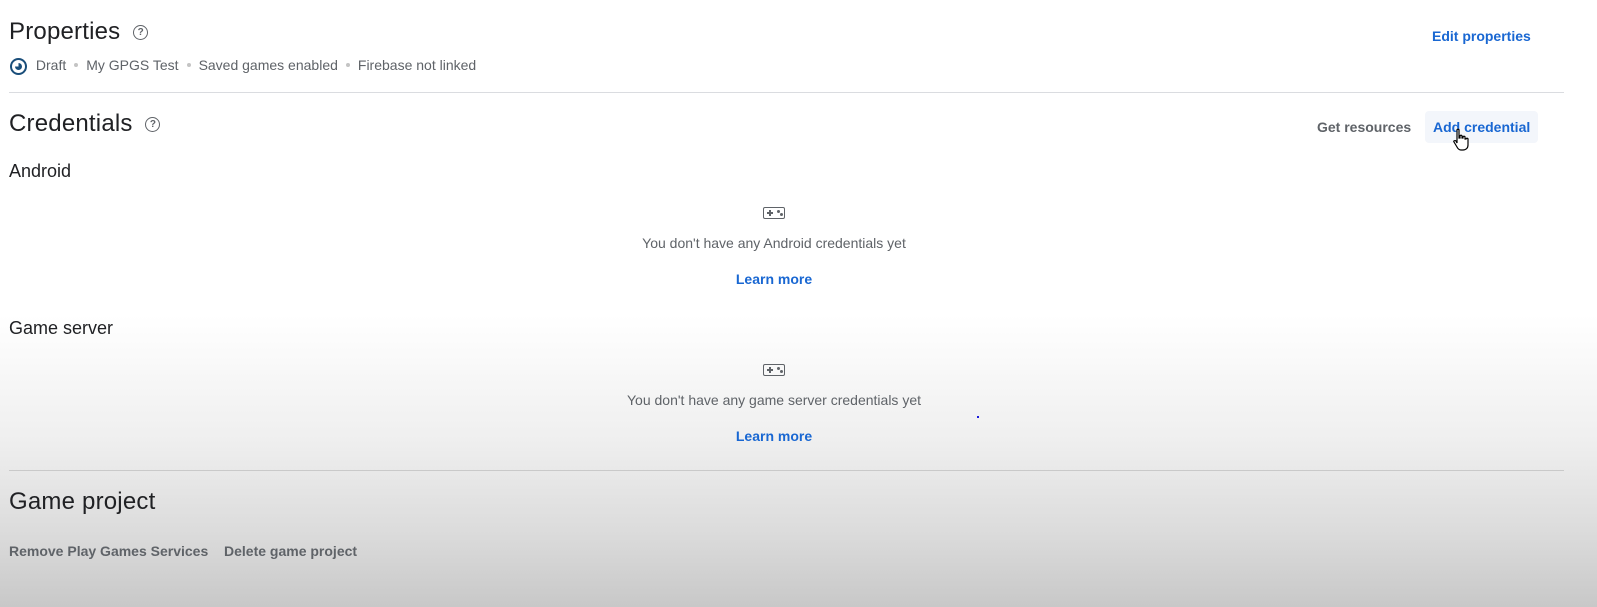 This screenshot has width=1597, height=607. Describe the element at coordinates (108, 551) in the screenshot. I see `remove-play-games-services-button: Remove Play Games Services` at that location.